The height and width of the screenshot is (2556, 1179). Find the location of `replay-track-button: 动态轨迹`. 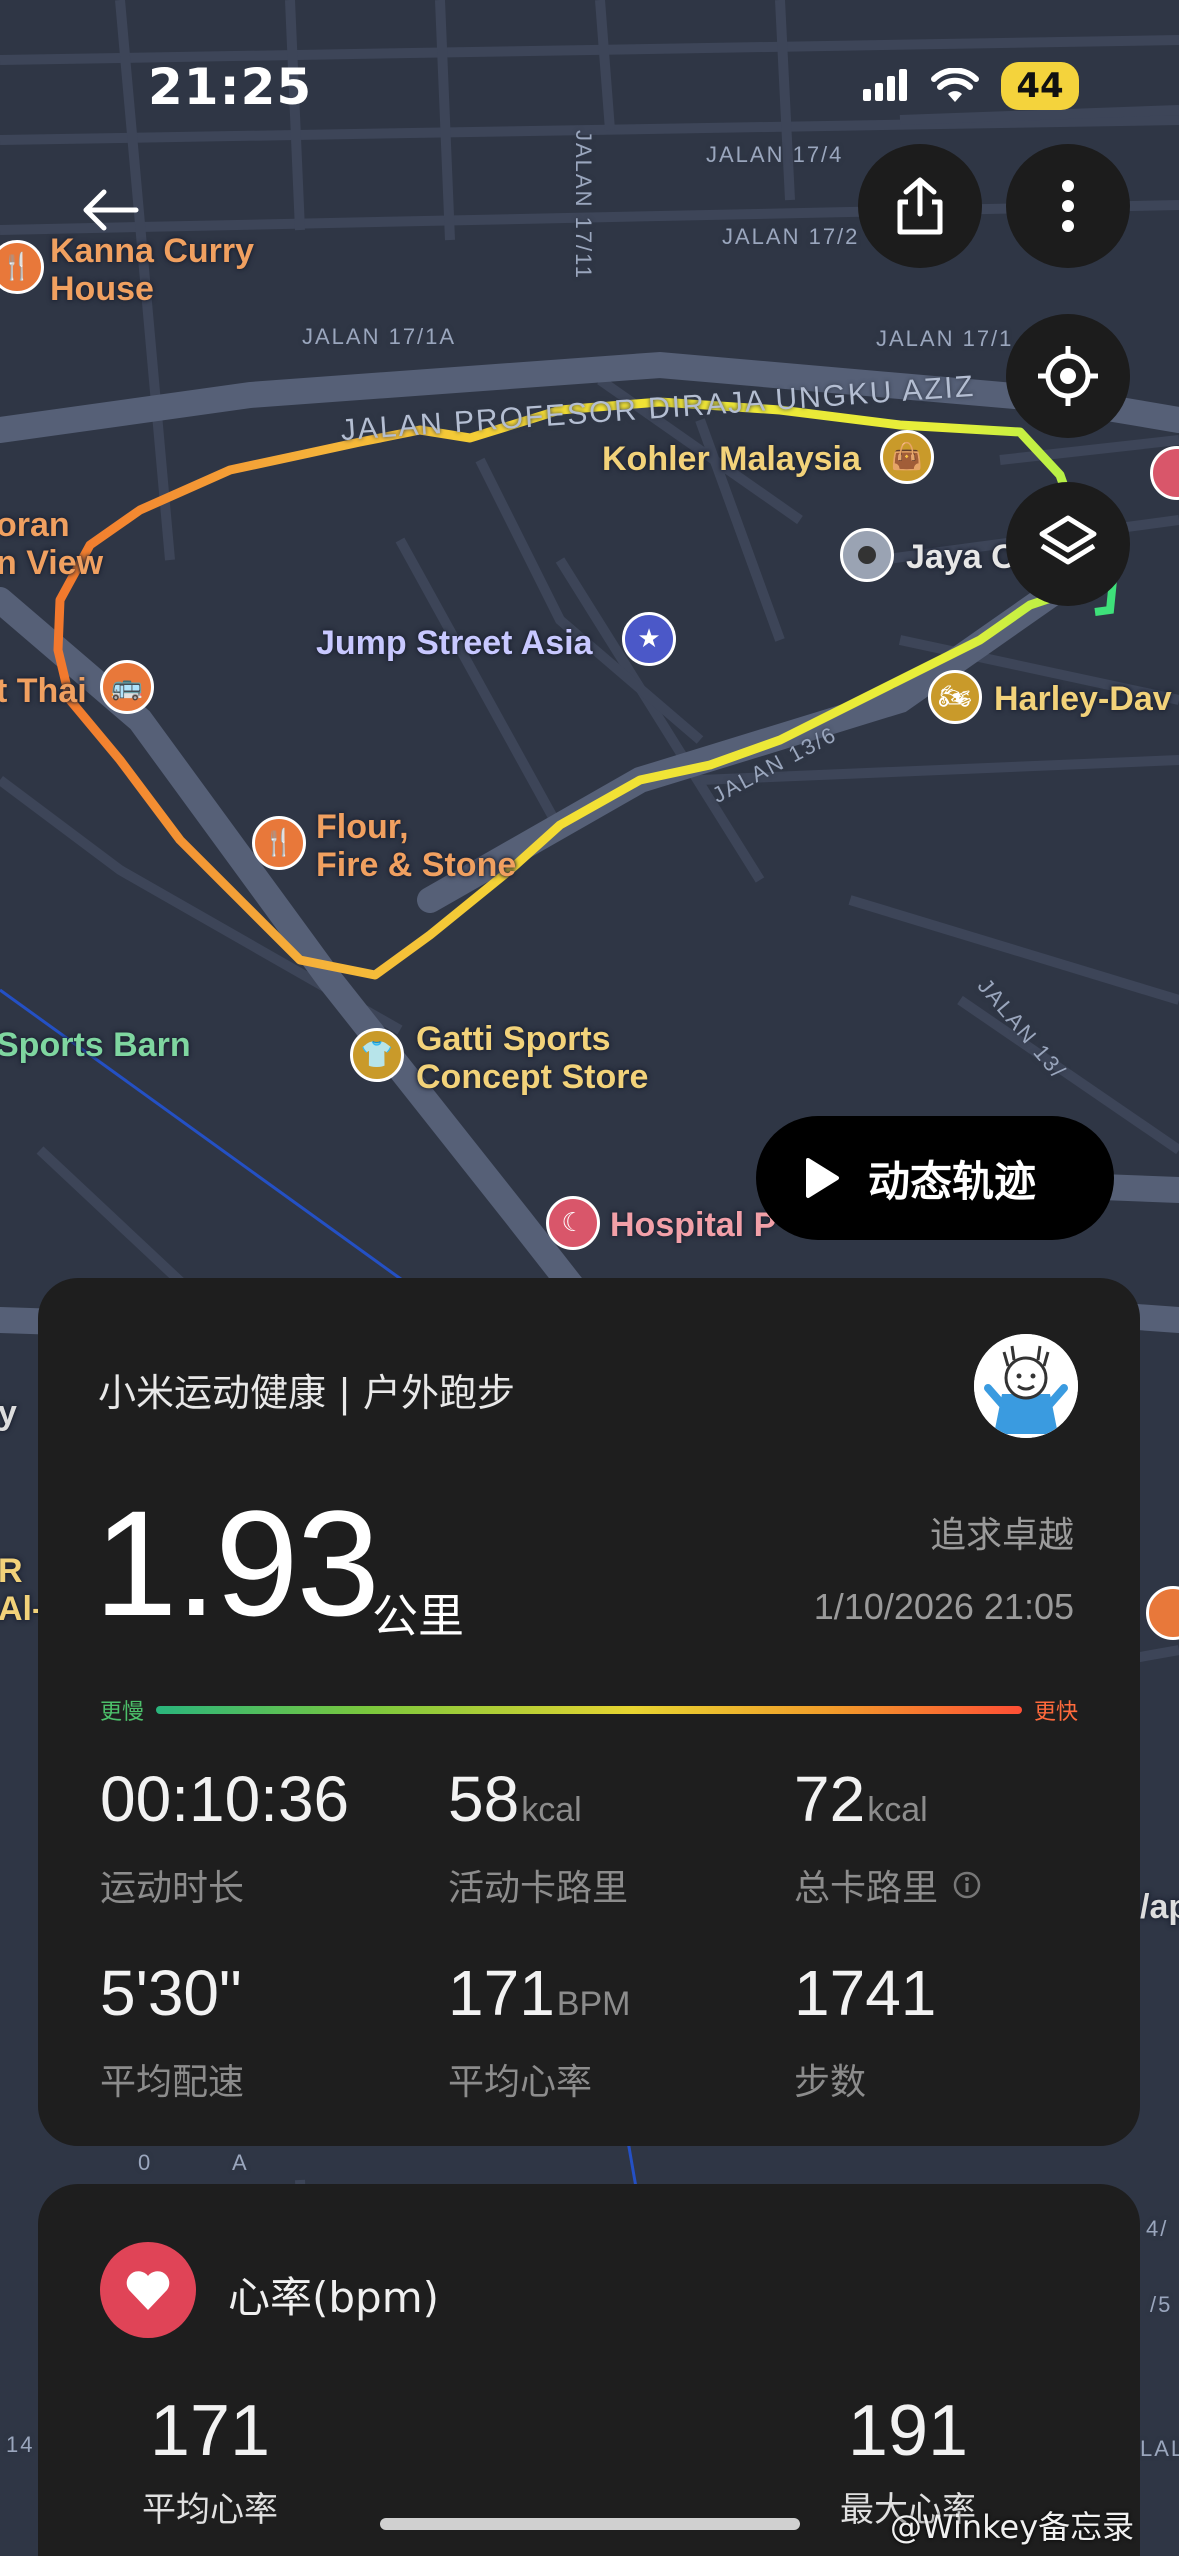

replay-track-button: 动态轨迹 is located at coordinates (935, 1178).